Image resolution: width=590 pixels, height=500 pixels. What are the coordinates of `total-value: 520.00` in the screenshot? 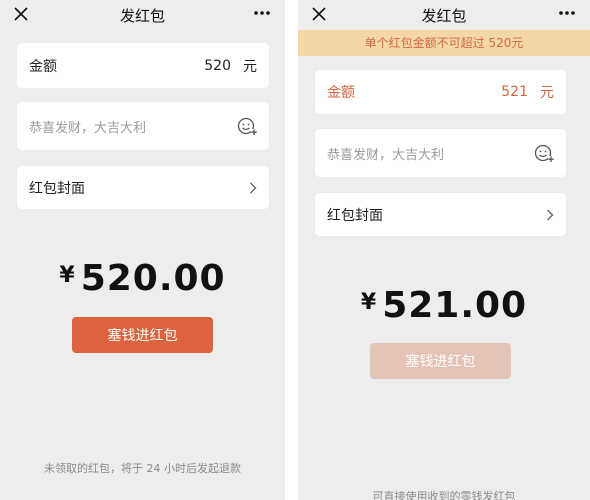 It's located at (153, 278).